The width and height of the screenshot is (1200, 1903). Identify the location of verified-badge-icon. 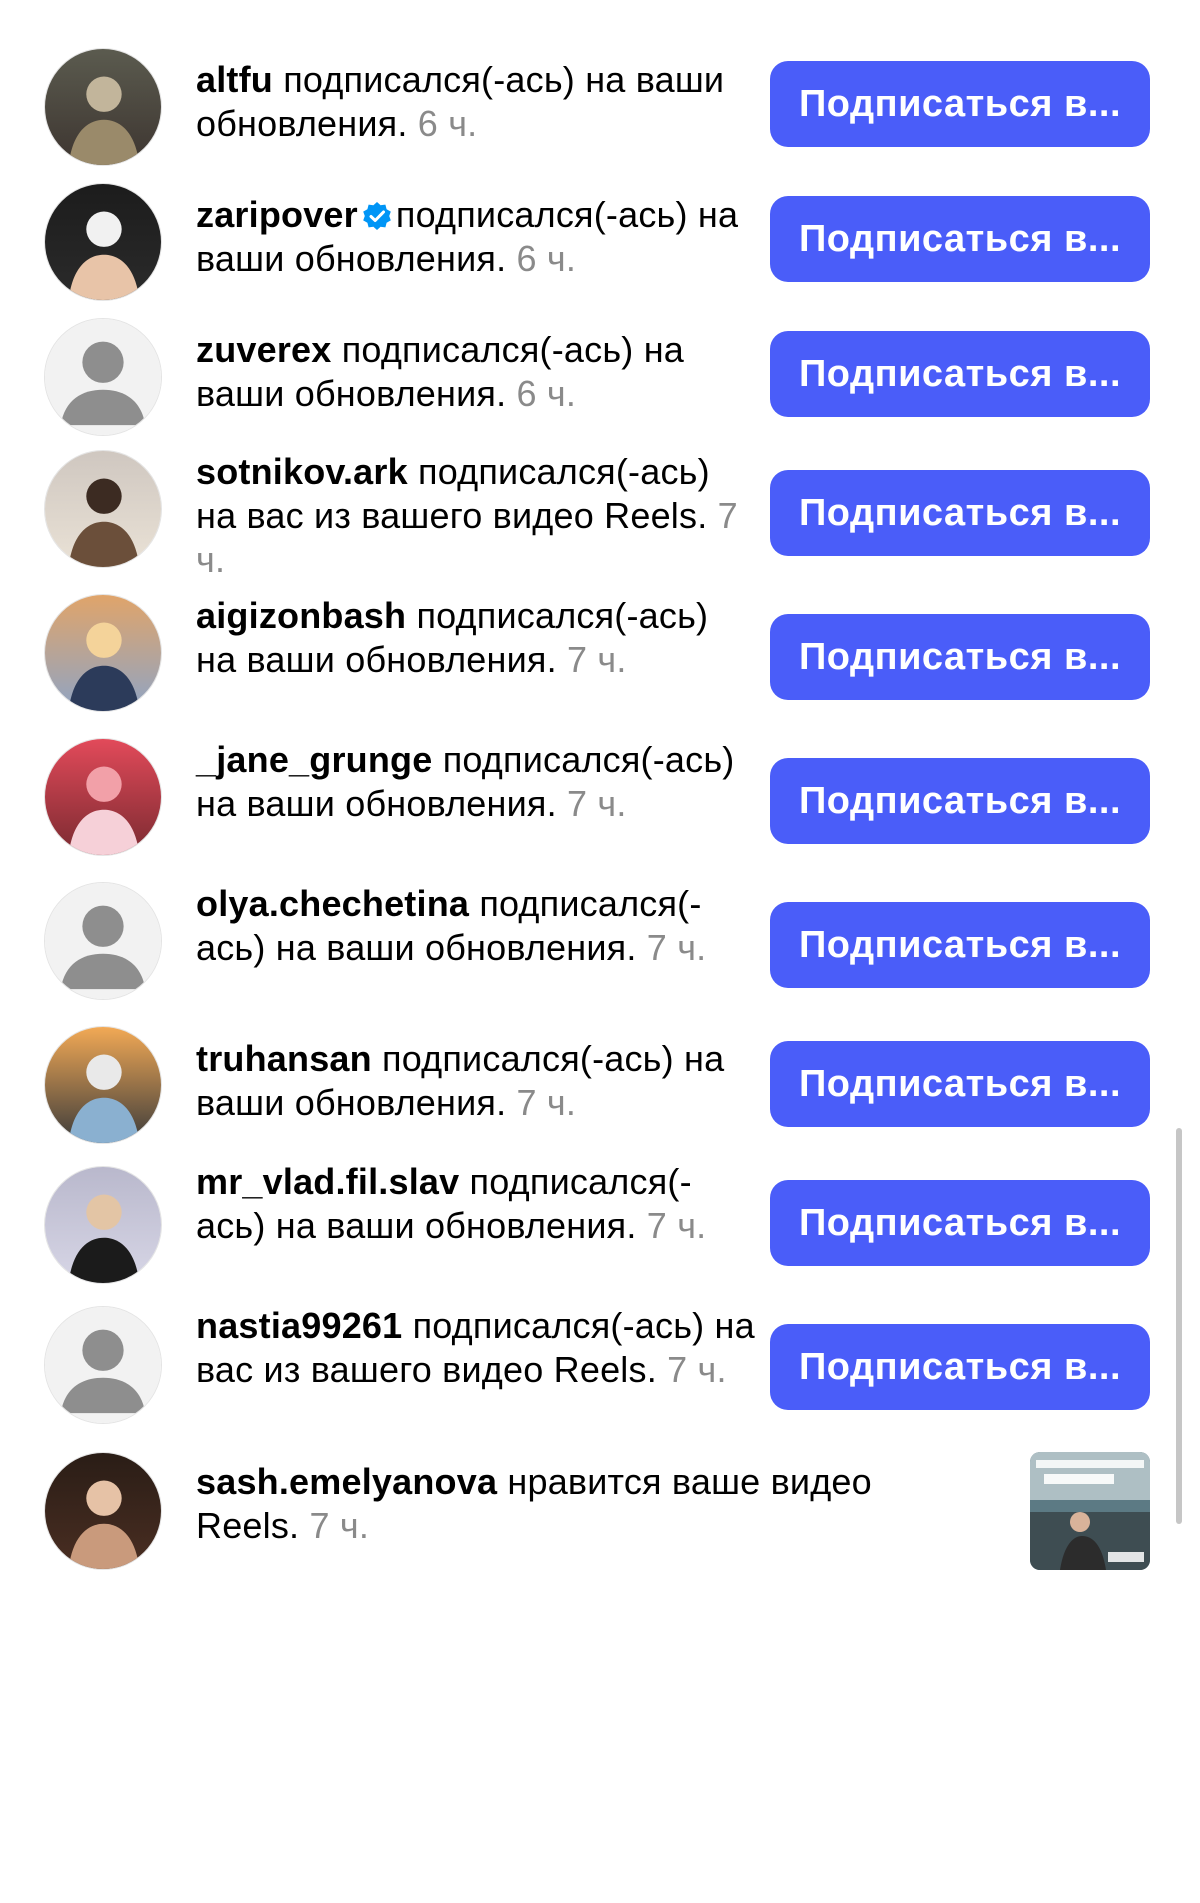
(377, 213).